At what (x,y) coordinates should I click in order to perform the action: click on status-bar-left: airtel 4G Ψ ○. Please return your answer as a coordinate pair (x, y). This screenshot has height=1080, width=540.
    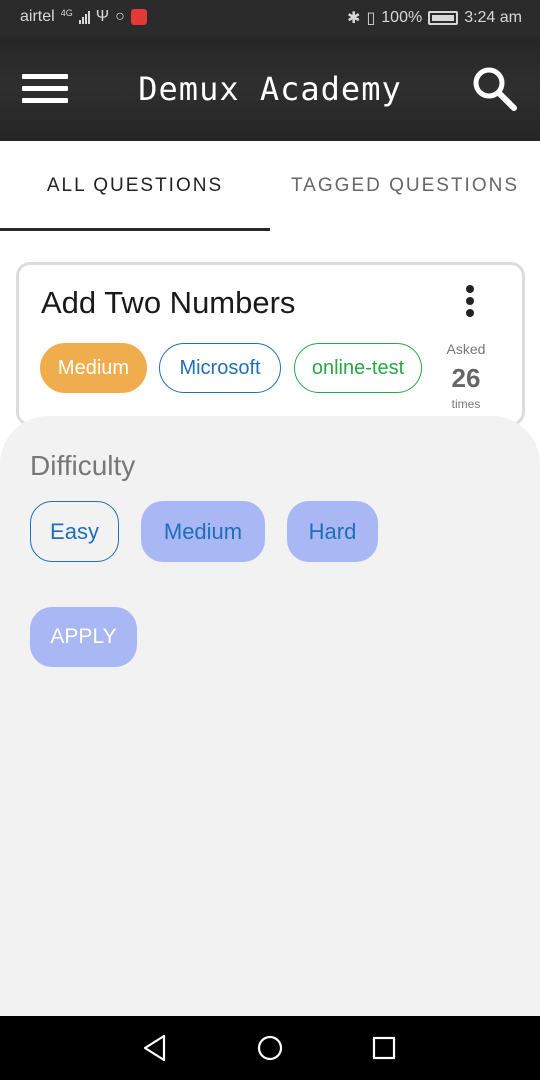
    Looking at the image, I should click on (83, 17).